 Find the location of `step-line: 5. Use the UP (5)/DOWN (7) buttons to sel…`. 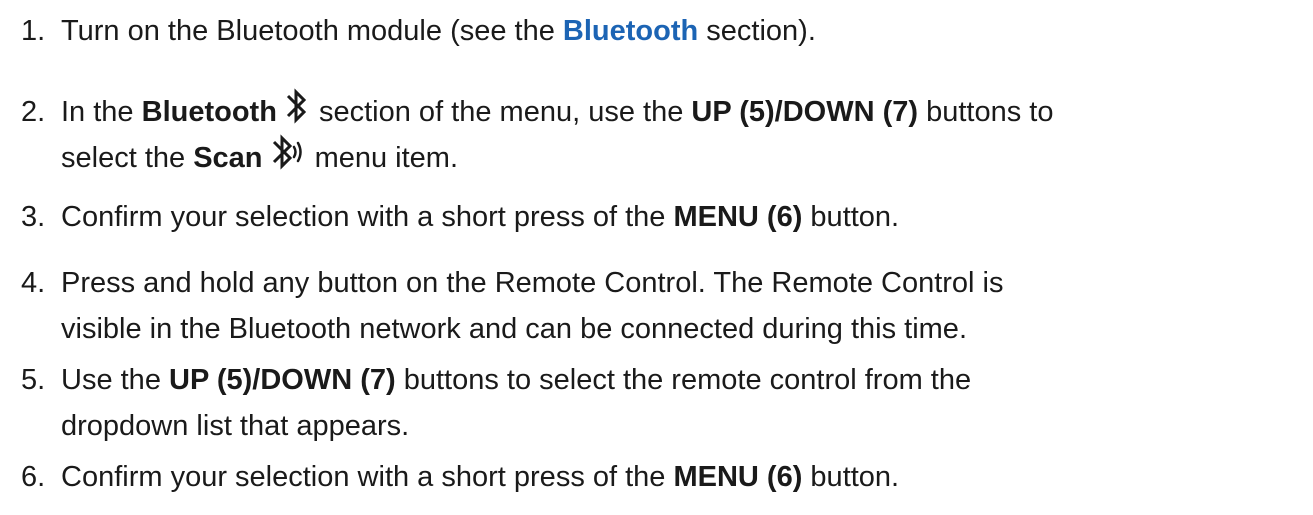

step-line: 5. Use the UP (5)/DOWN (7) buttons to sel… is located at coordinates (663, 380).